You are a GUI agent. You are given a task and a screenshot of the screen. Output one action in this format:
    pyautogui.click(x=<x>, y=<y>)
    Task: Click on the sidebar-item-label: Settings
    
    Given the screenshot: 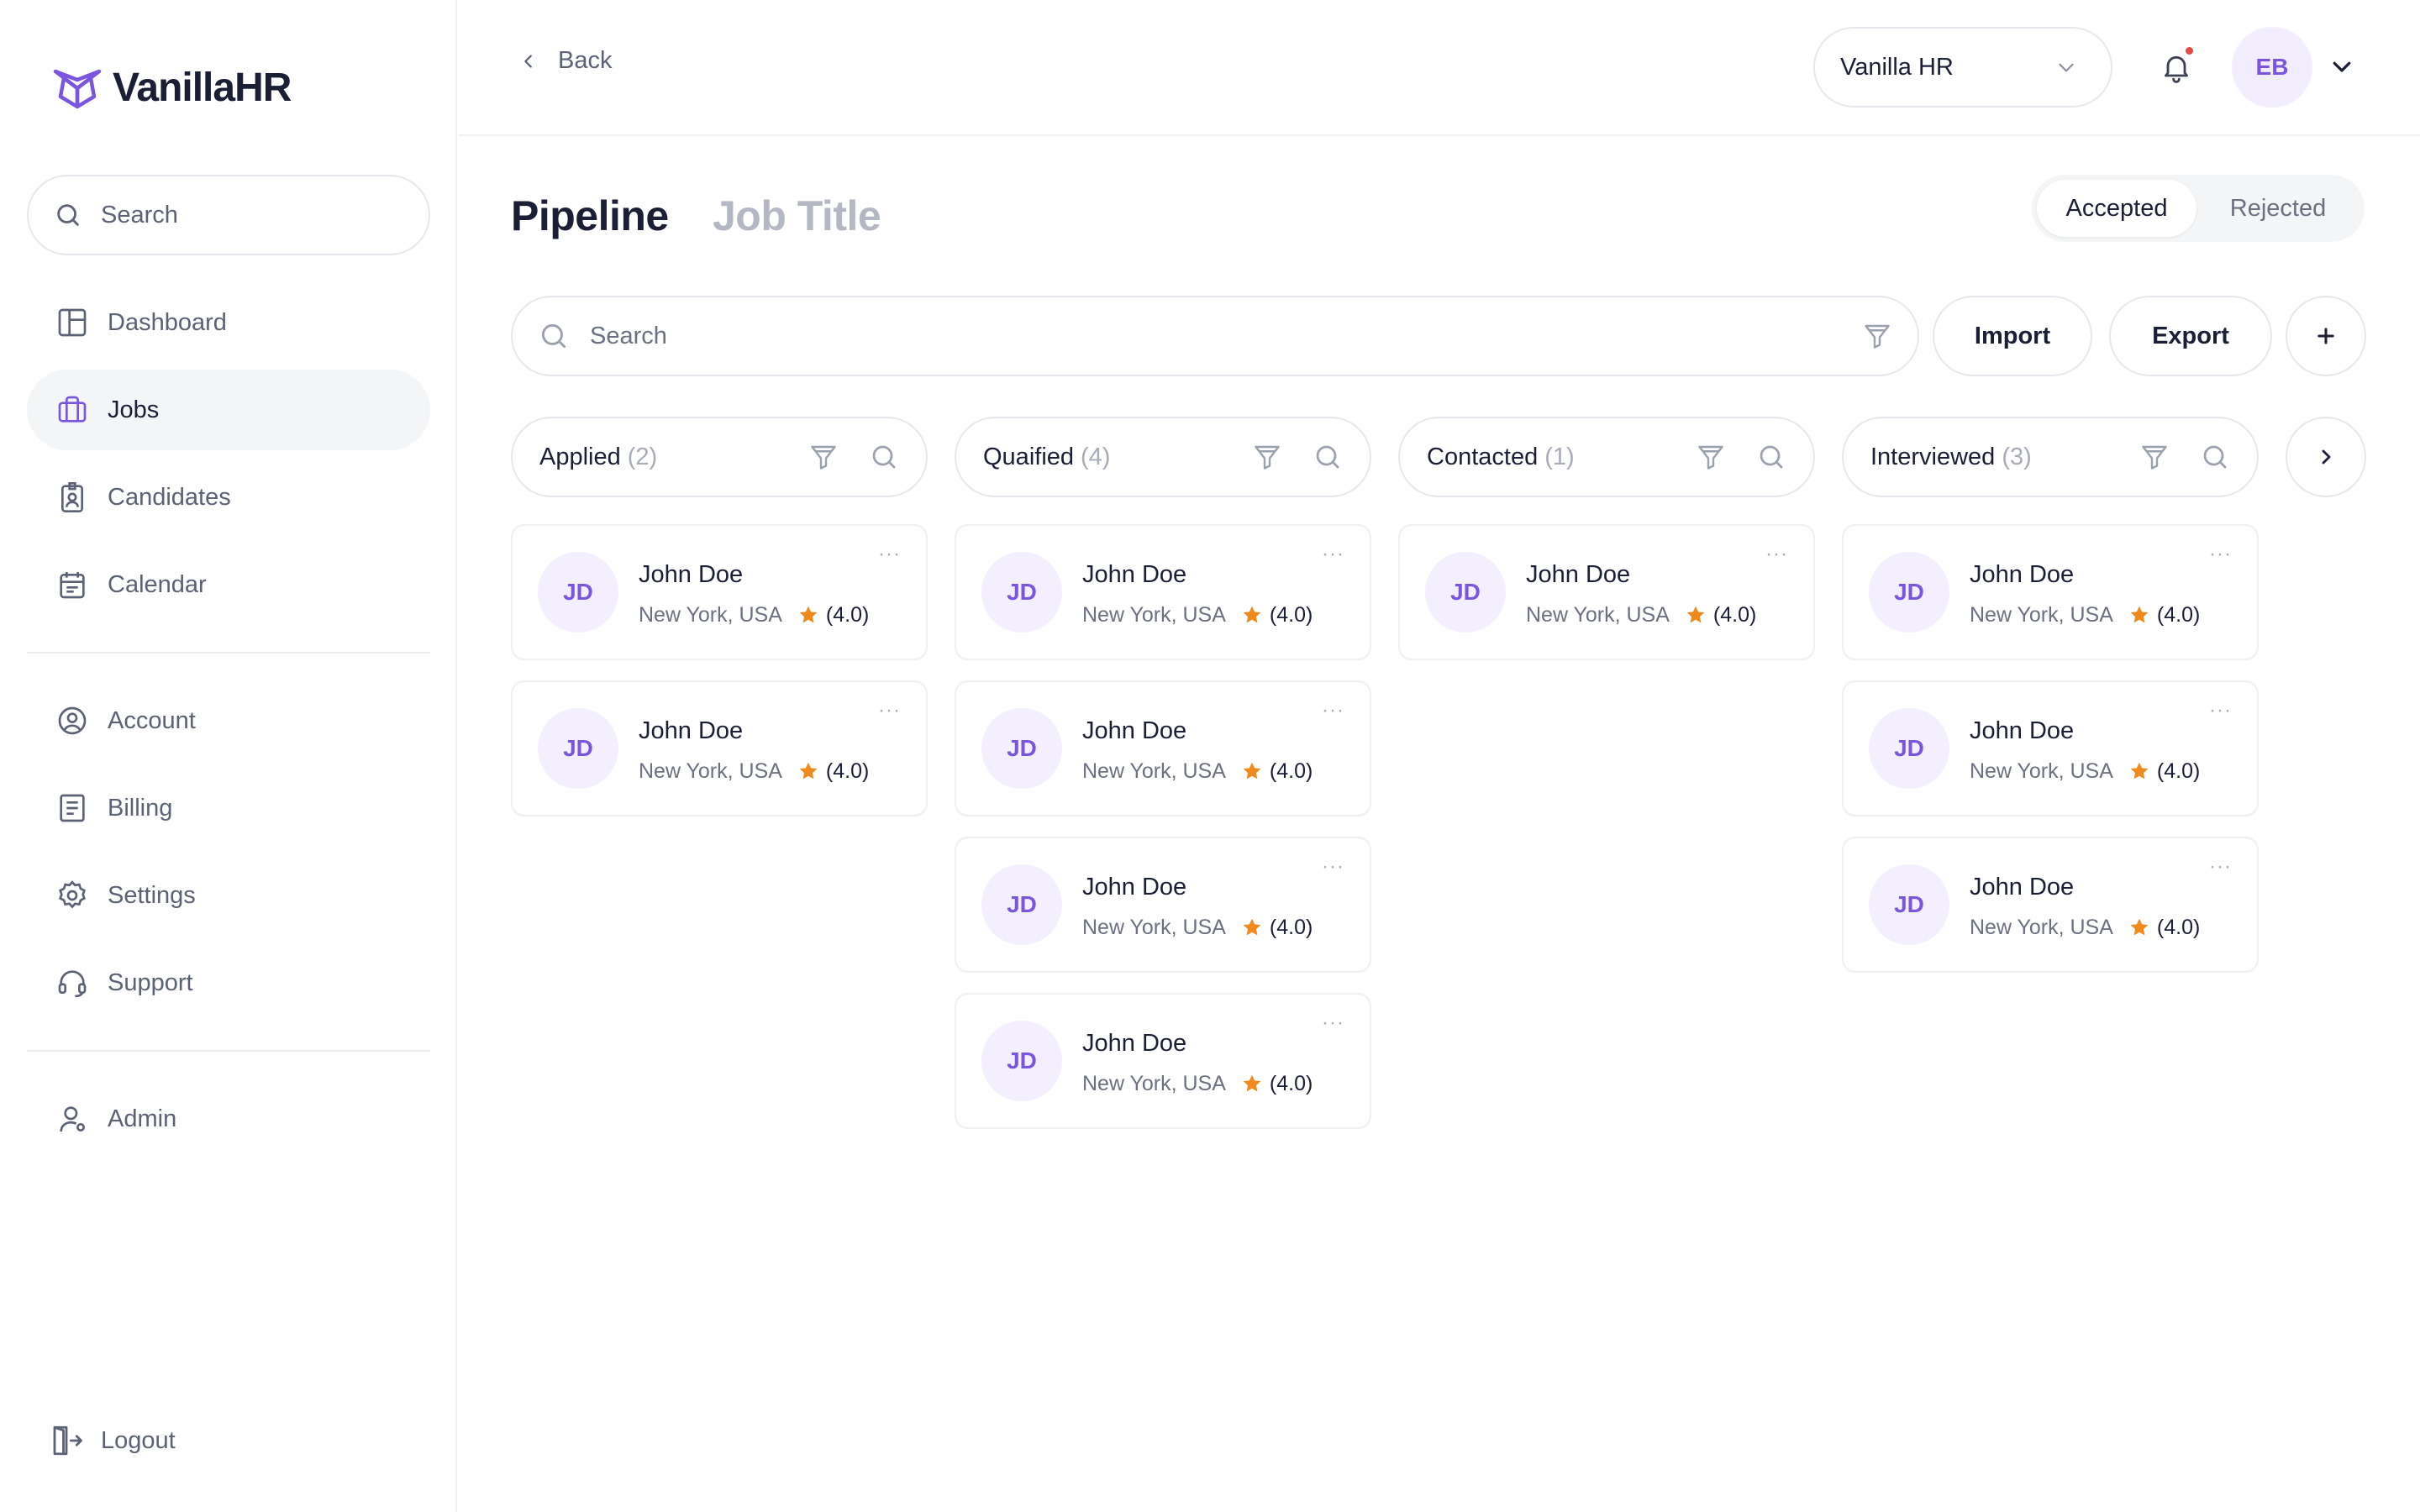 What is the action you would take?
    pyautogui.click(x=152, y=895)
    